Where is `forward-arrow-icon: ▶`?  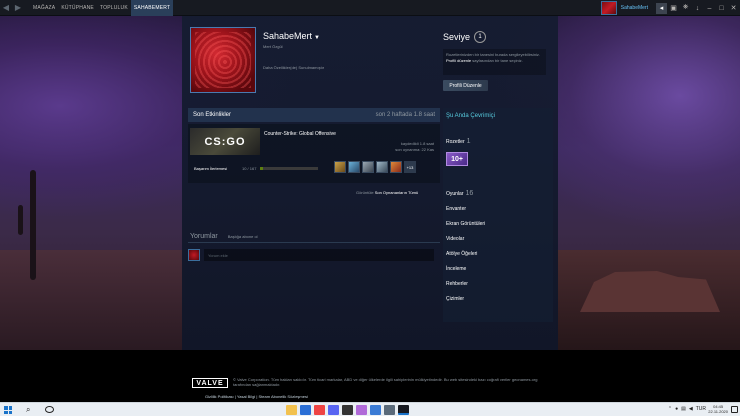 forward-arrow-icon: ▶ is located at coordinates (18, 8).